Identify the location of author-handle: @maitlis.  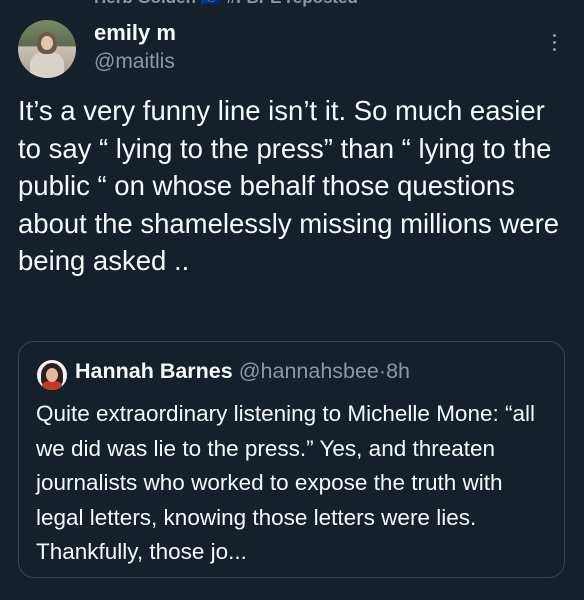
(134, 62).